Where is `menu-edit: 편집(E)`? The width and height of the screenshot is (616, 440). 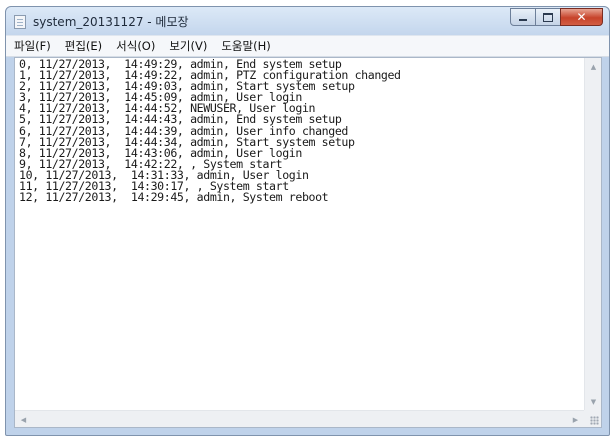
menu-edit: 편집(E) is located at coordinates (83, 46).